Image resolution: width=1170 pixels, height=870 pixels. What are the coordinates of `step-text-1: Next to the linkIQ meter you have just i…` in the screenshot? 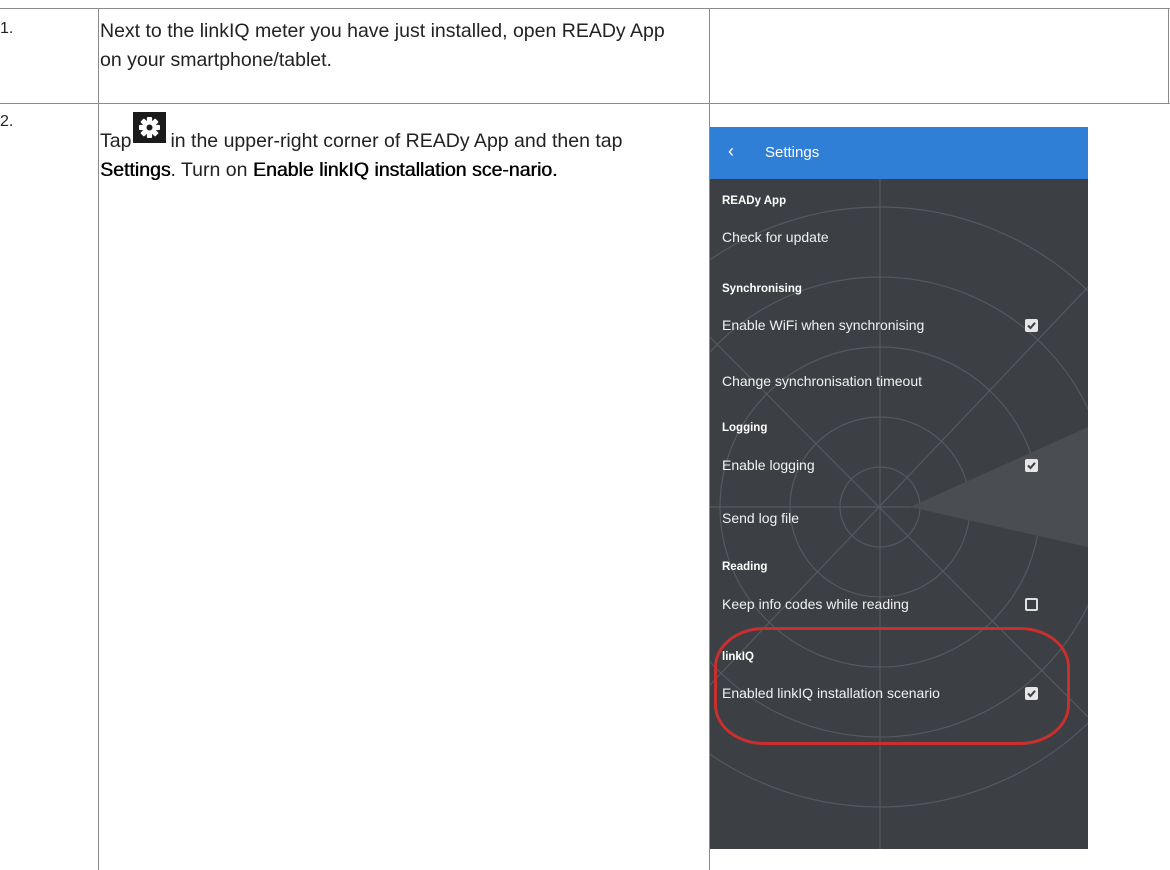 It's located at (382, 45).